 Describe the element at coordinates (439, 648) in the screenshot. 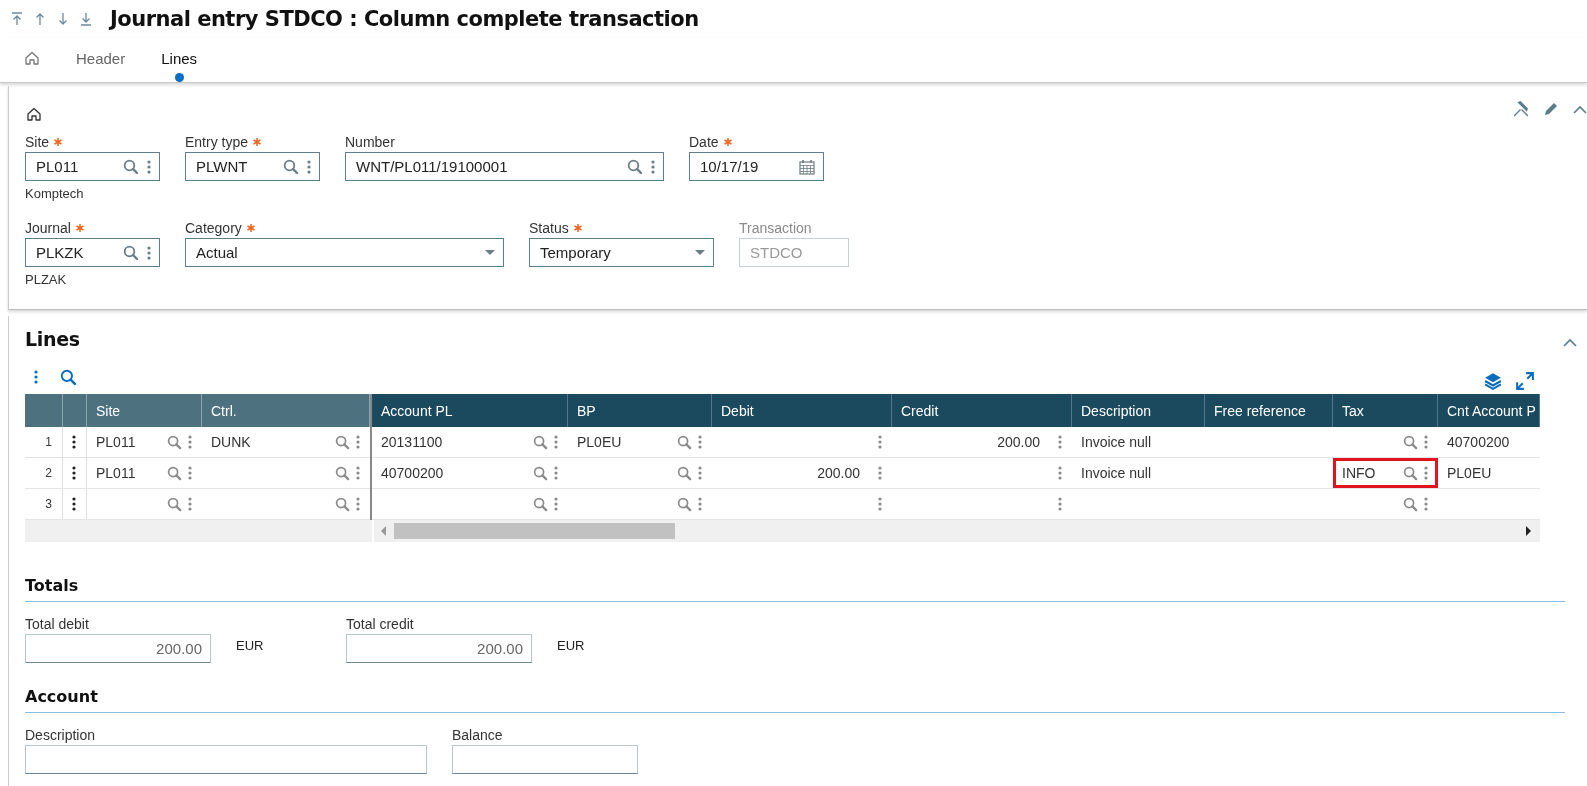

I see `amount-field: 200.00` at that location.